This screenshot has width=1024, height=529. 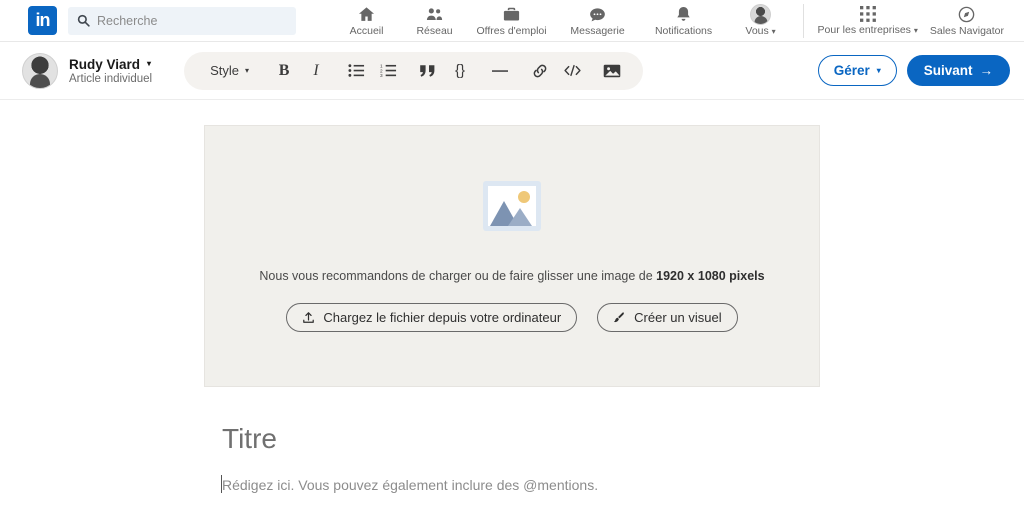 I want to click on author-text: Rudy Viard ▾ Article individuel, so click(x=110, y=71).